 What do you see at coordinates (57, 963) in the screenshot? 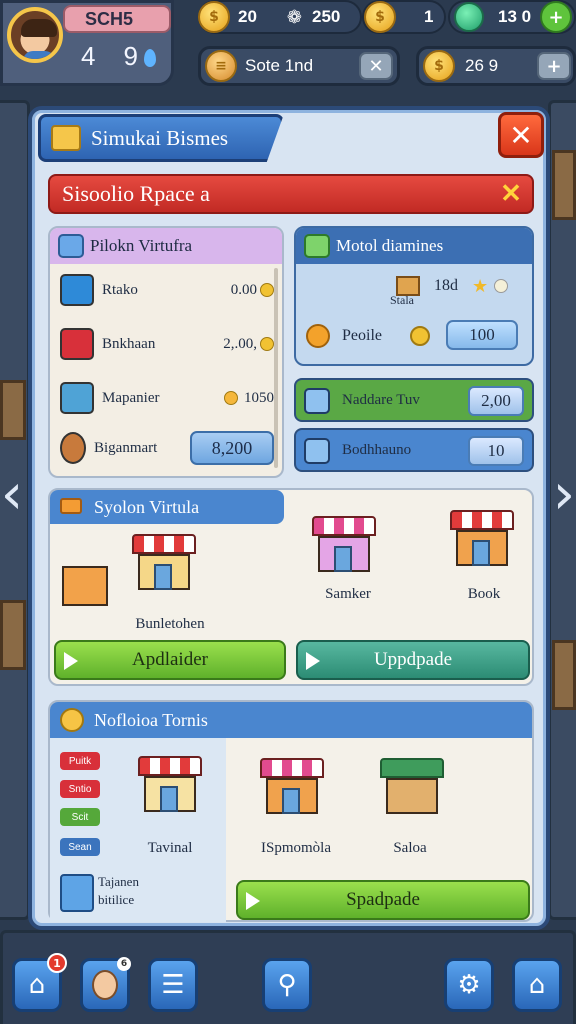
I see `notification-badge: 1` at bounding box center [57, 963].